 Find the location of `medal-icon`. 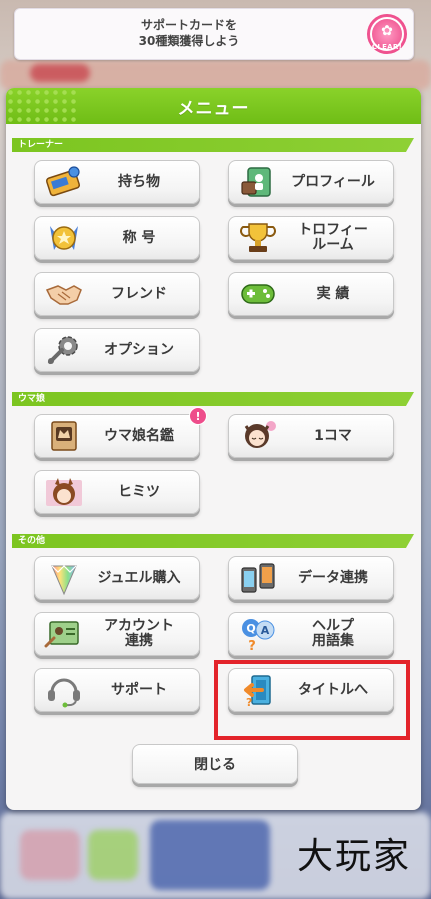

medal-icon is located at coordinates (64, 238).